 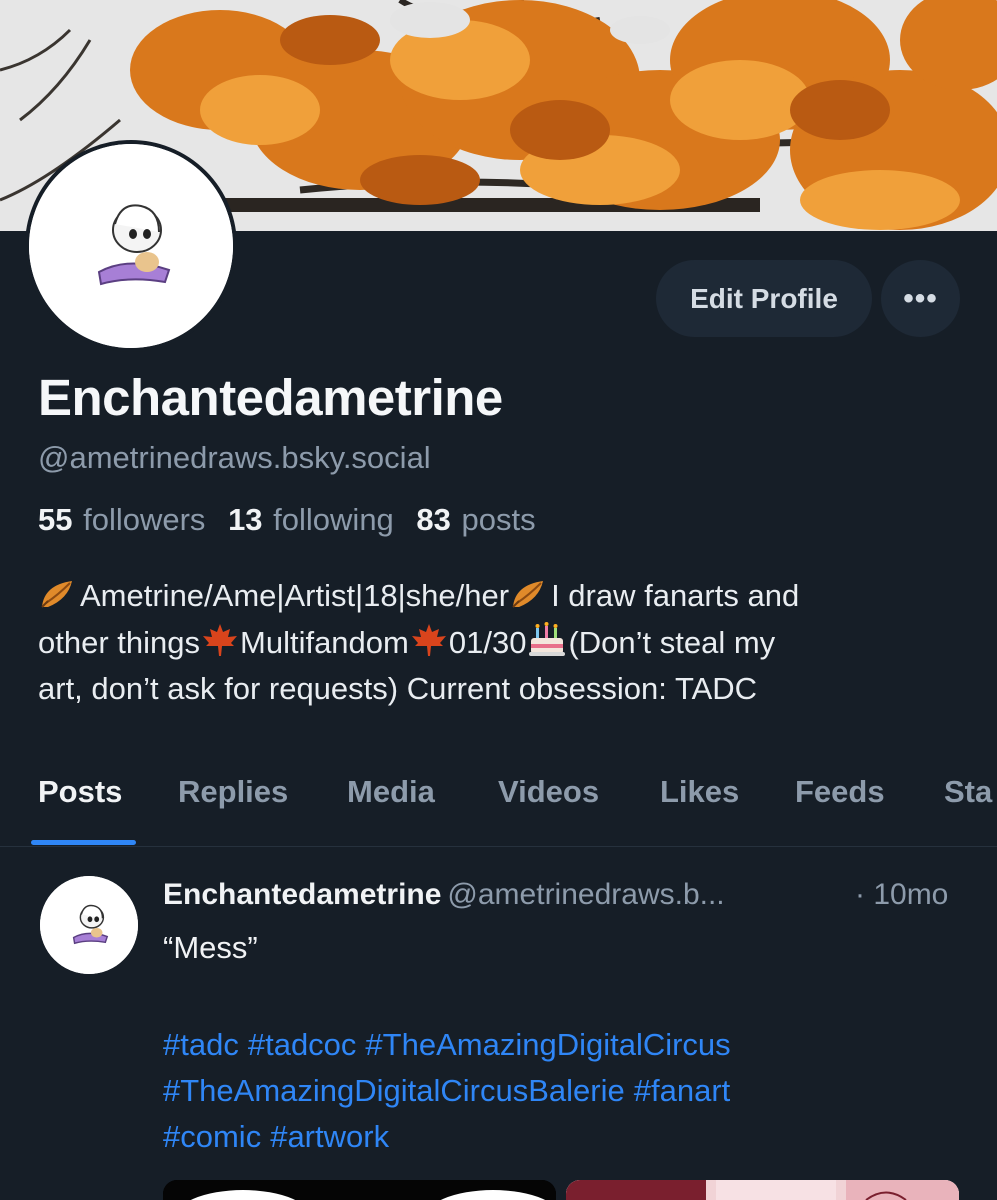 I want to click on hashtag-link: #artwork, so click(x=329, y=1136).